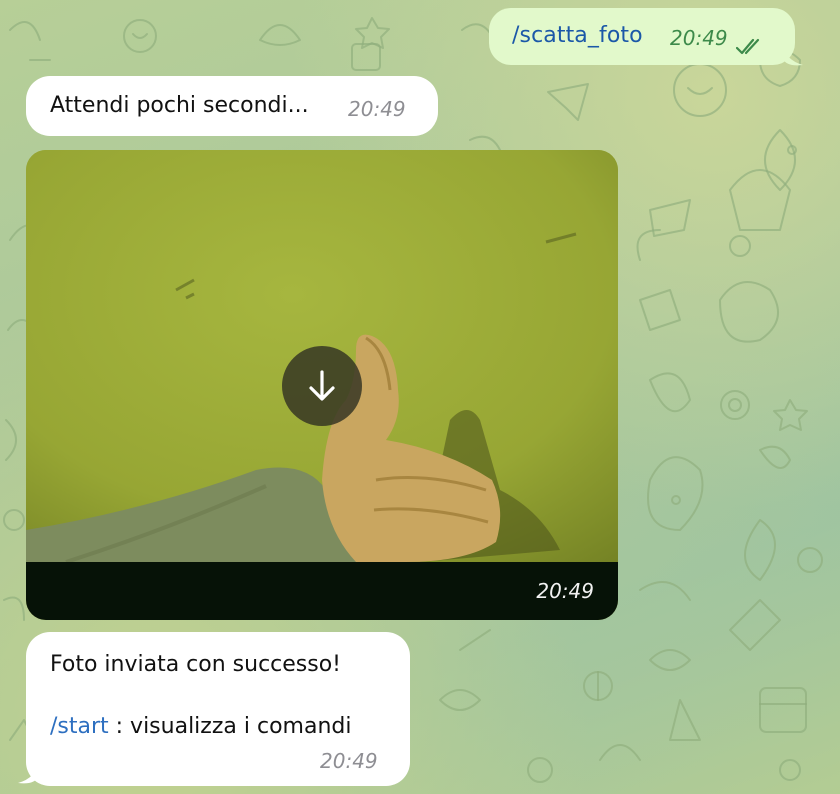  I want to click on outgoing-message-bubble: /scatta_foto 20:49, so click(642, 36).